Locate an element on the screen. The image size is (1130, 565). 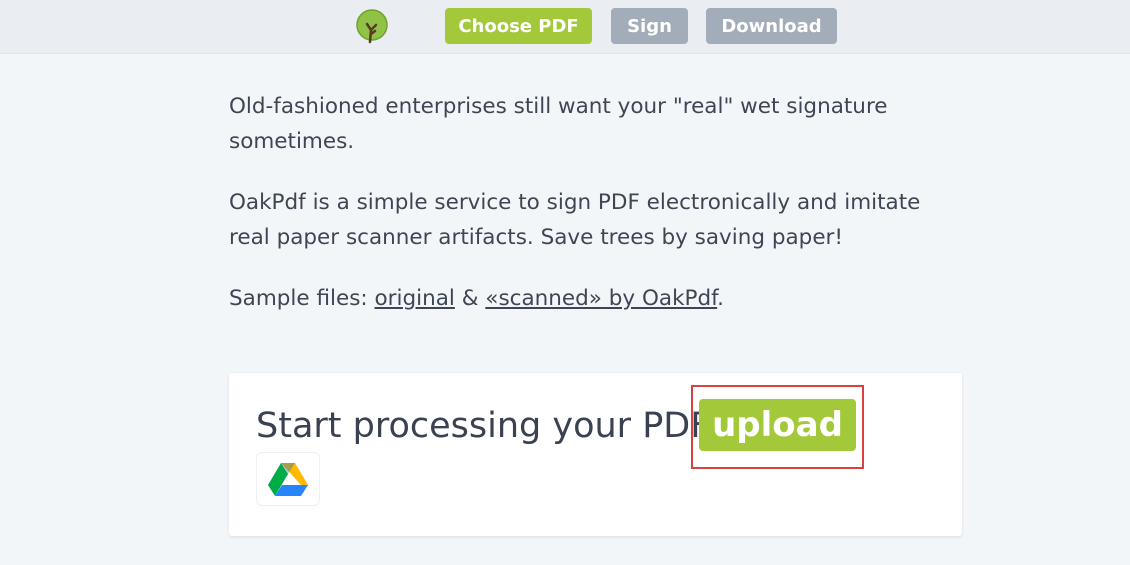
oak-tree-icon is located at coordinates (372, 26).